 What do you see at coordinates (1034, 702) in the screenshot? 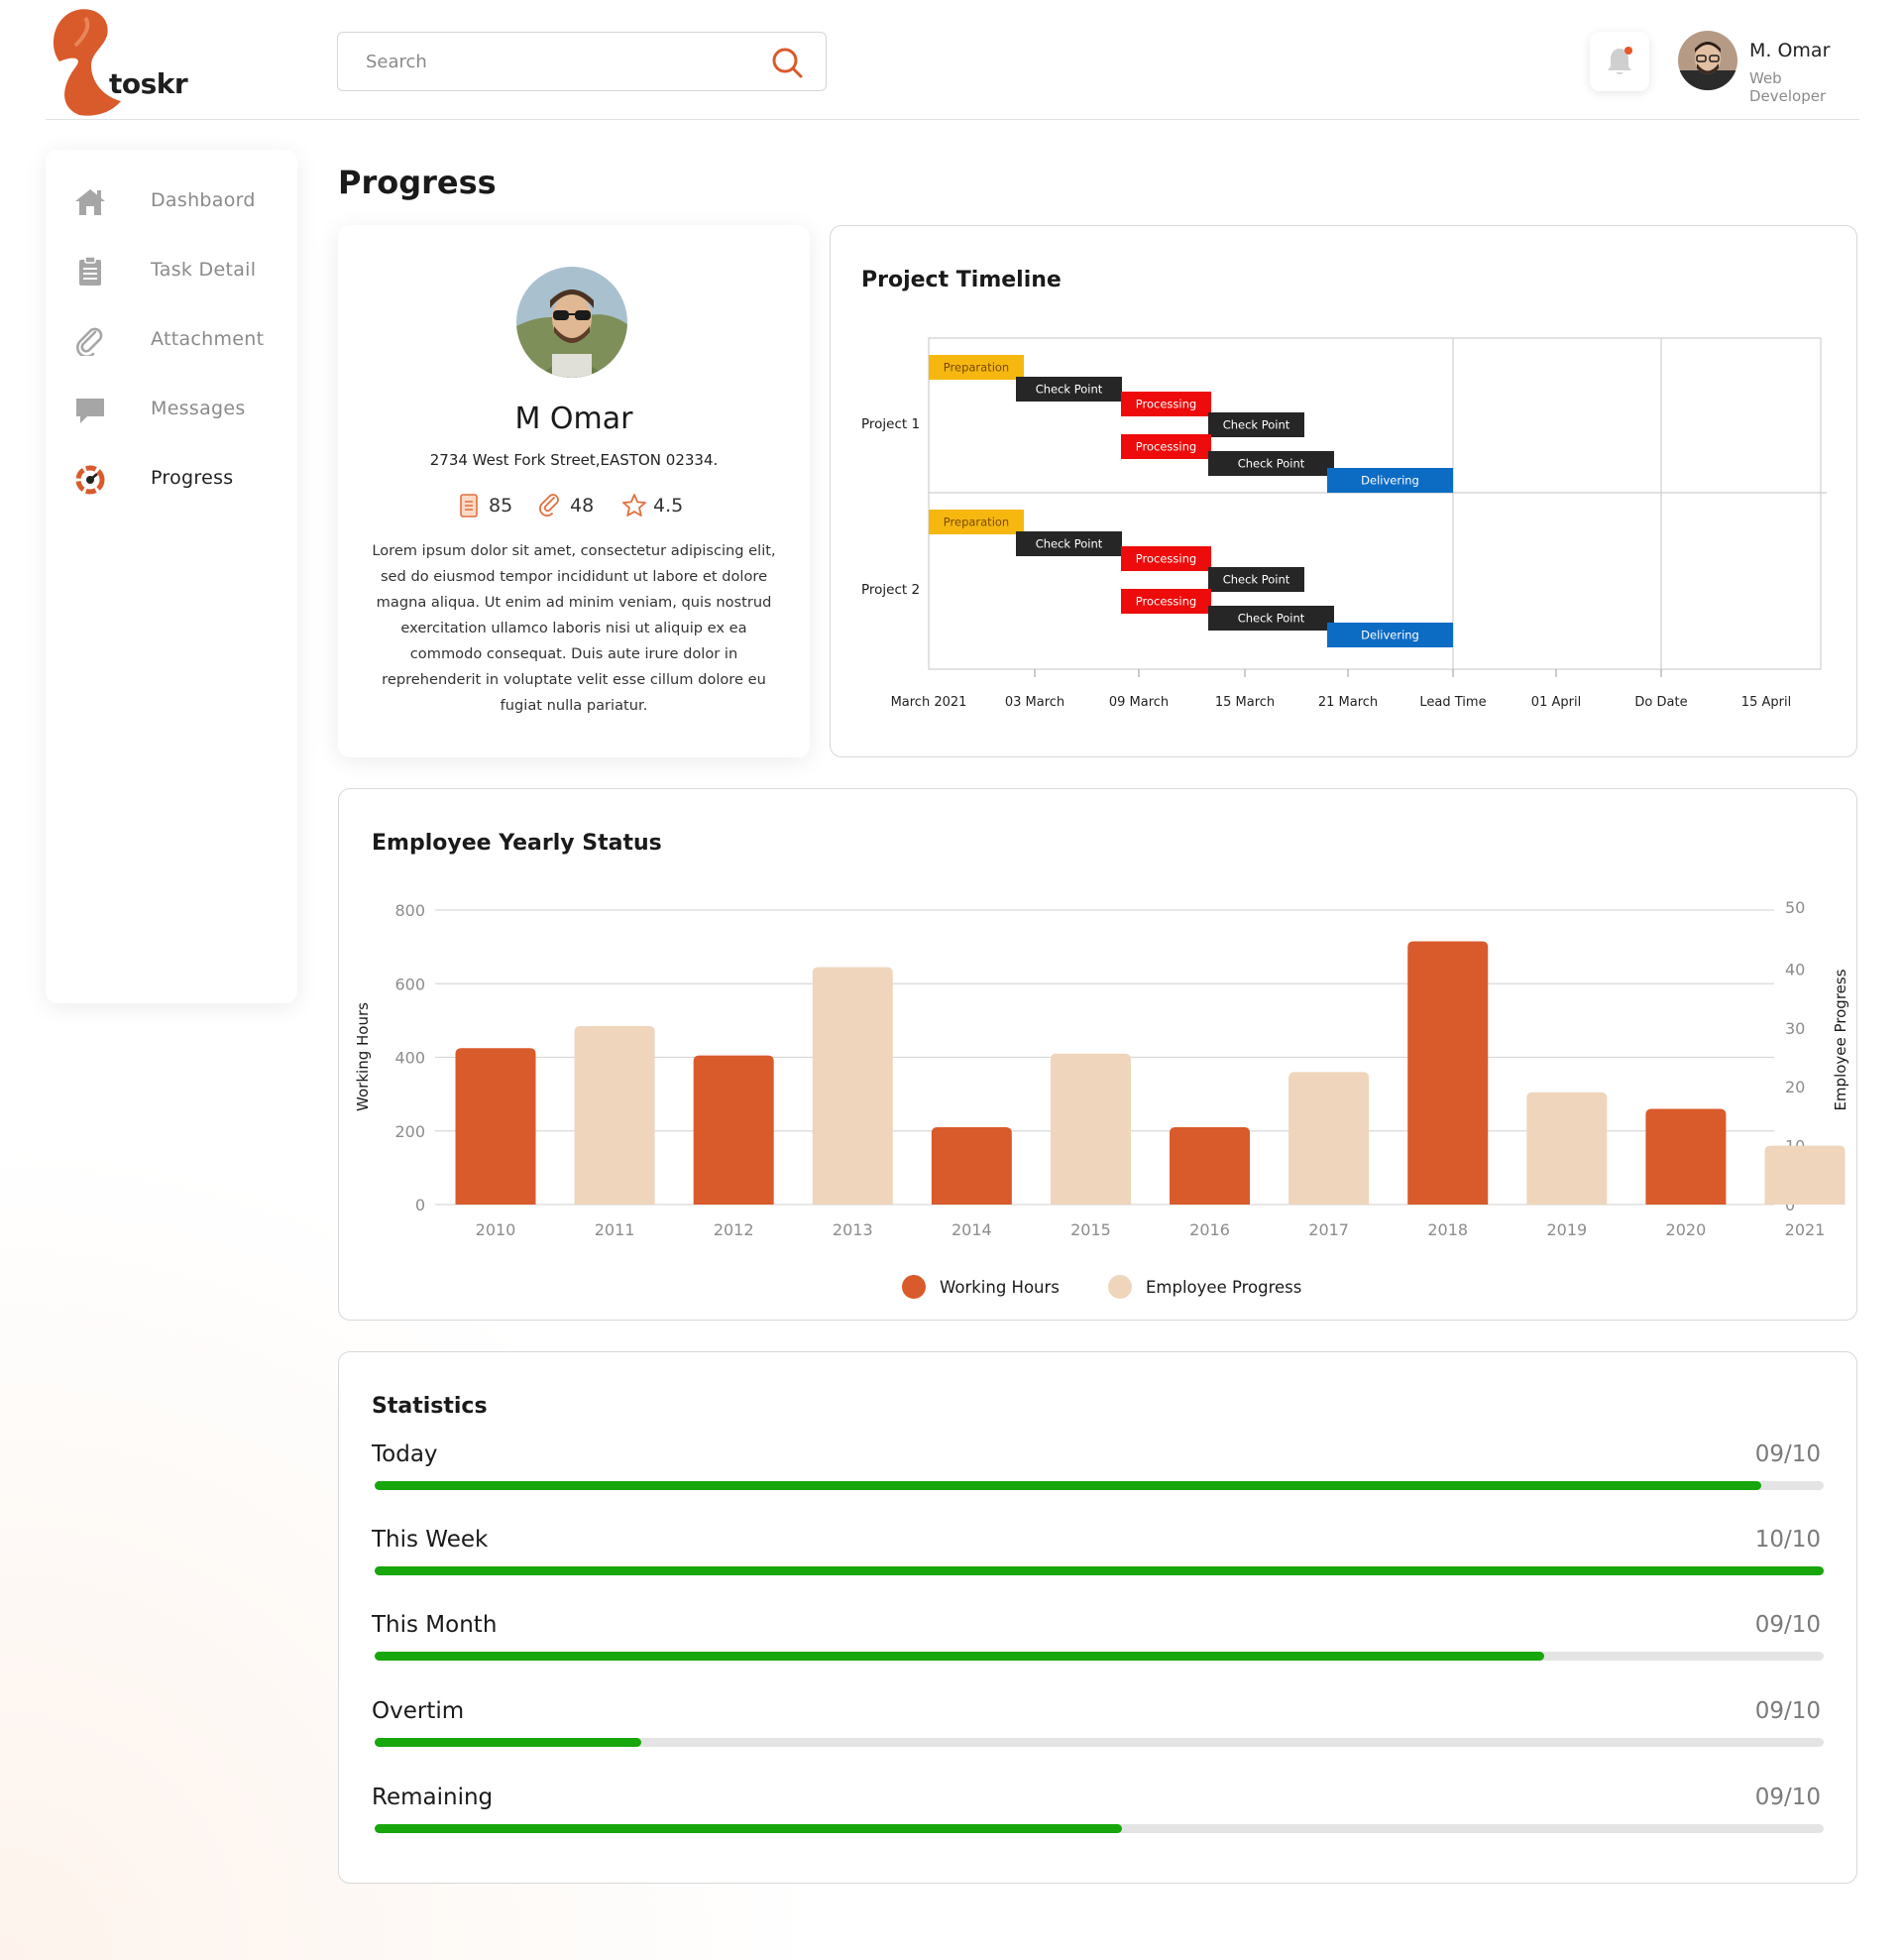
I see `timeline-x-tick-label: 03 March` at bounding box center [1034, 702].